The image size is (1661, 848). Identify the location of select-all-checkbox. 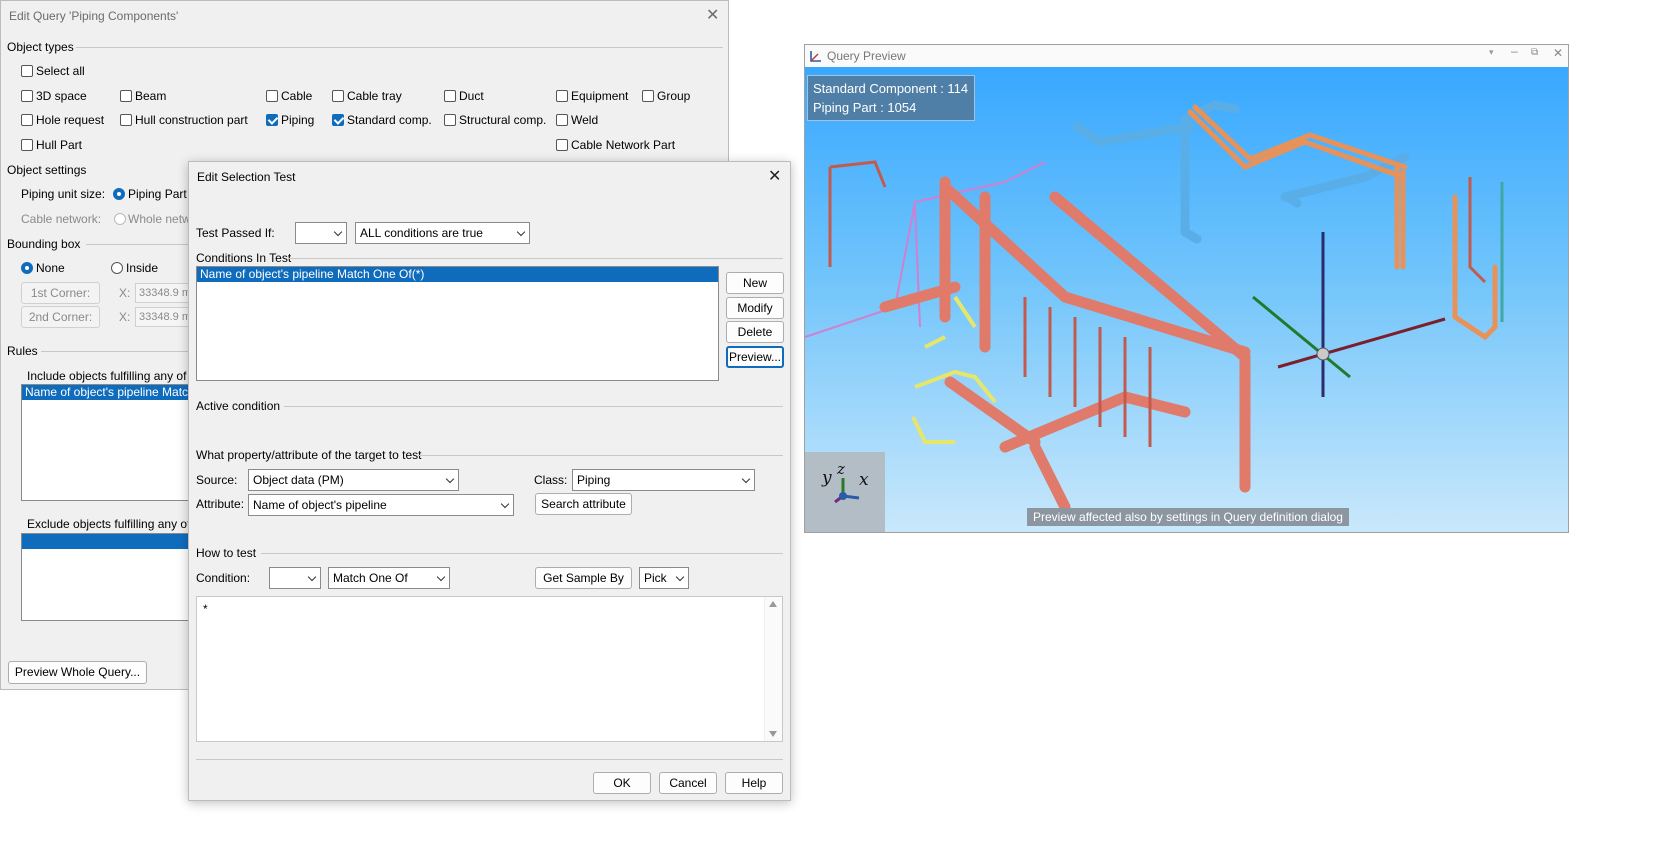
(27, 71).